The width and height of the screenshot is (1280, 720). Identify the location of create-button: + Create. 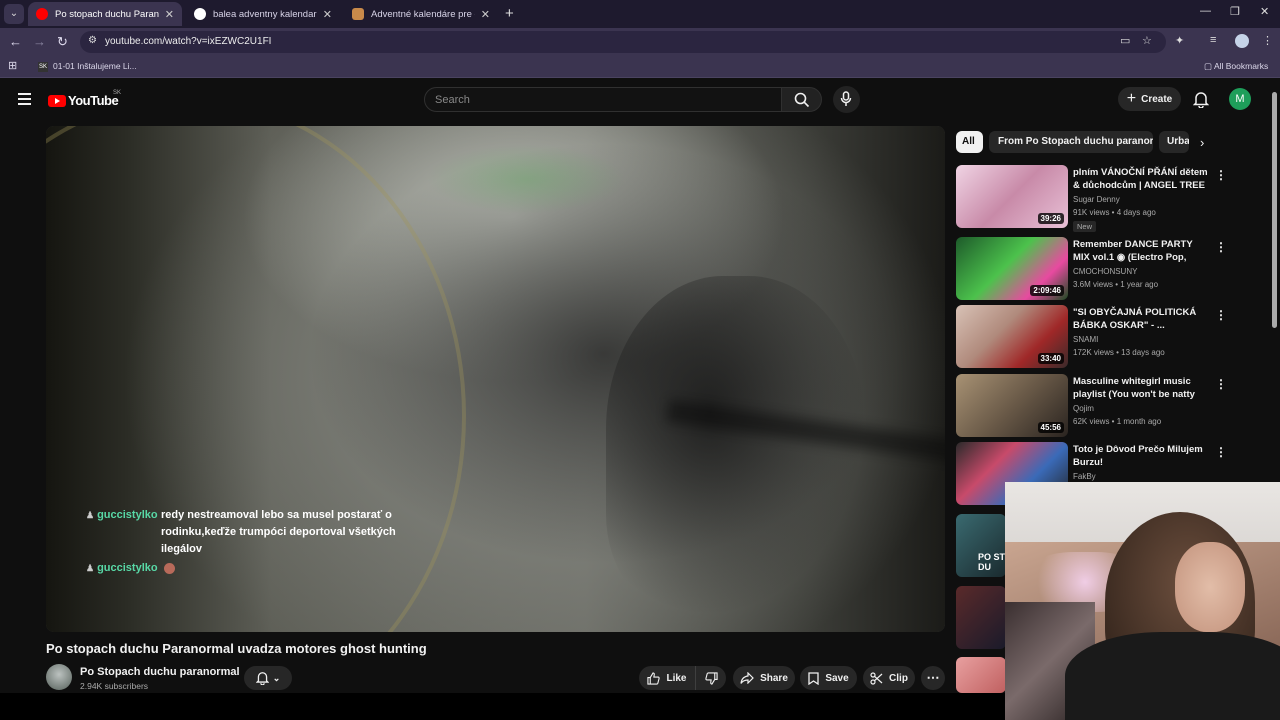
(1149, 99).